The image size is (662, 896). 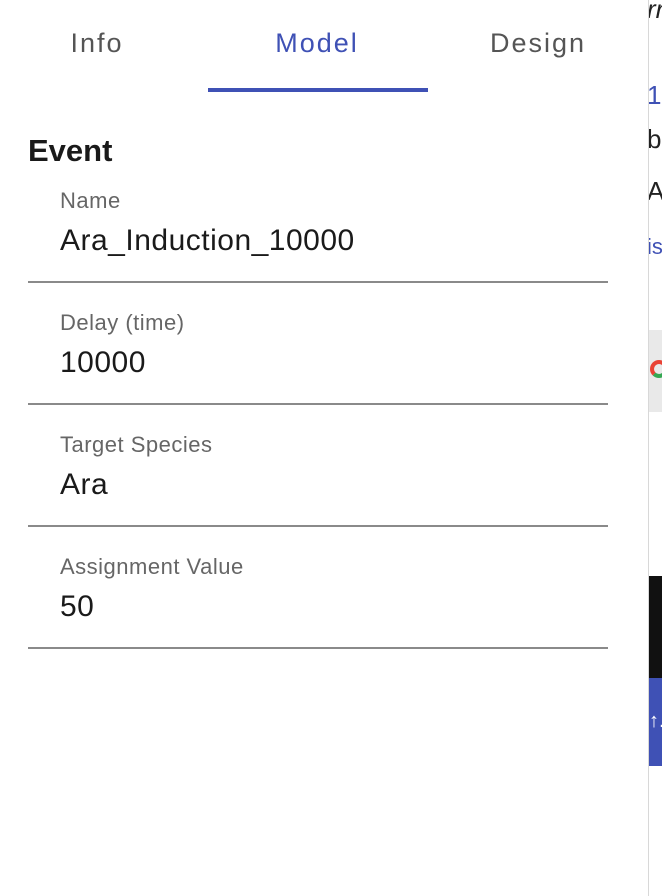 I want to click on target-species-field-label: Target Species, so click(x=136, y=444).